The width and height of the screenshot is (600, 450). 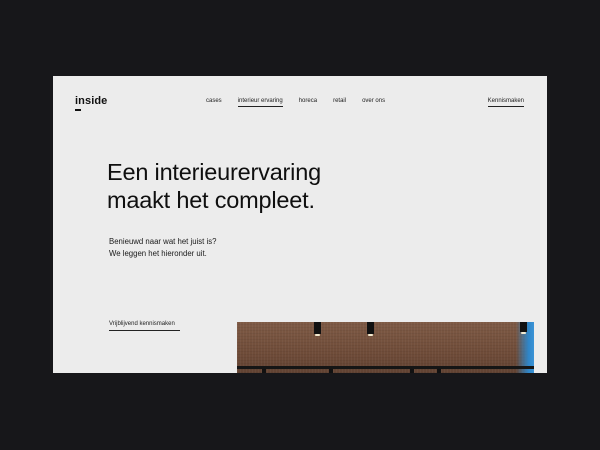 I want to click on headline-line-2: maakt het compleet., so click(x=211, y=200).